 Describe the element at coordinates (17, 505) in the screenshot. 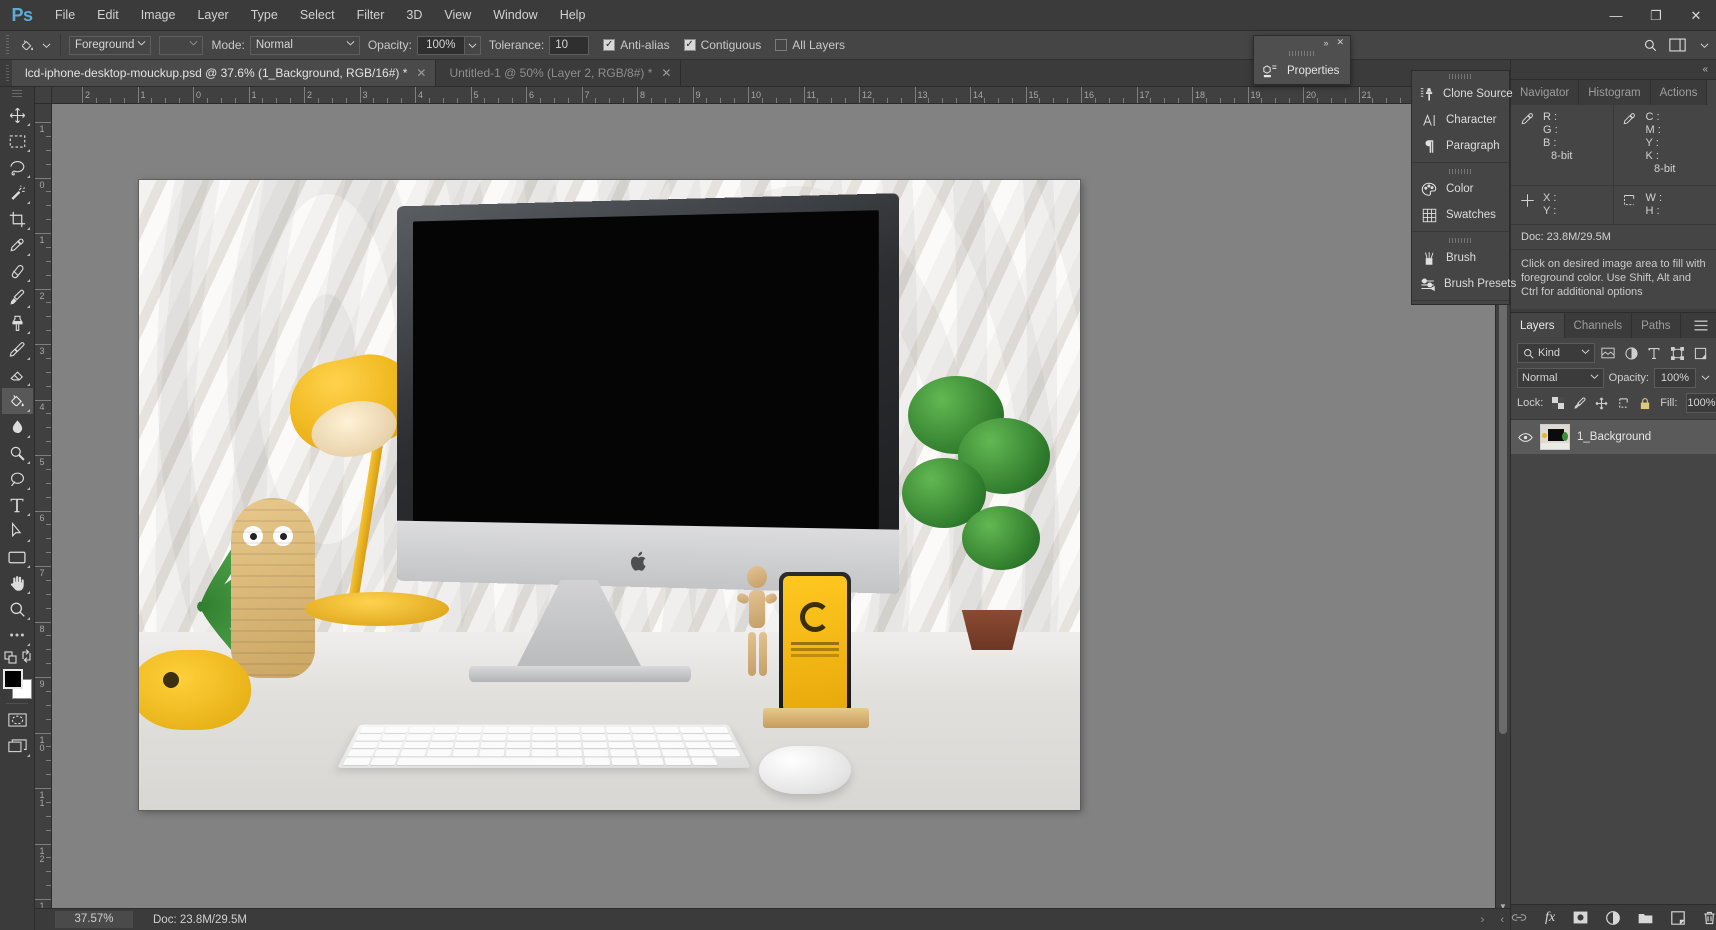

I see `type-tool` at that location.